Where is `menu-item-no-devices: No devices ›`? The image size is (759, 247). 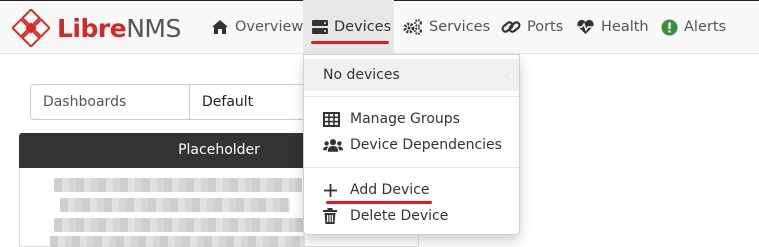 menu-item-no-devices: No devices › is located at coordinates (411, 75).